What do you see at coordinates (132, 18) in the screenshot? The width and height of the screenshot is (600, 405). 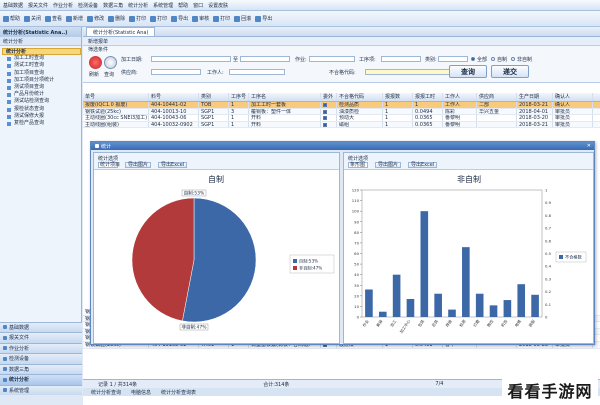 I see `toolbar-icon` at bounding box center [132, 18].